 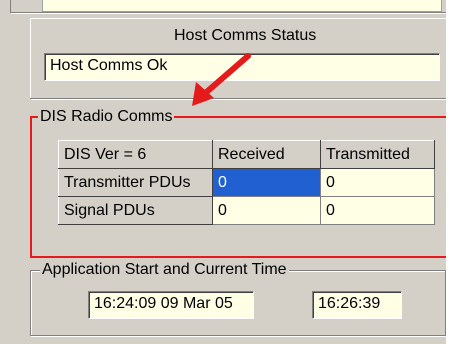 What do you see at coordinates (135, 182) in the screenshot?
I see `transmitter-pdus-label: Transmitter PDUs` at bounding box center [135, 182].